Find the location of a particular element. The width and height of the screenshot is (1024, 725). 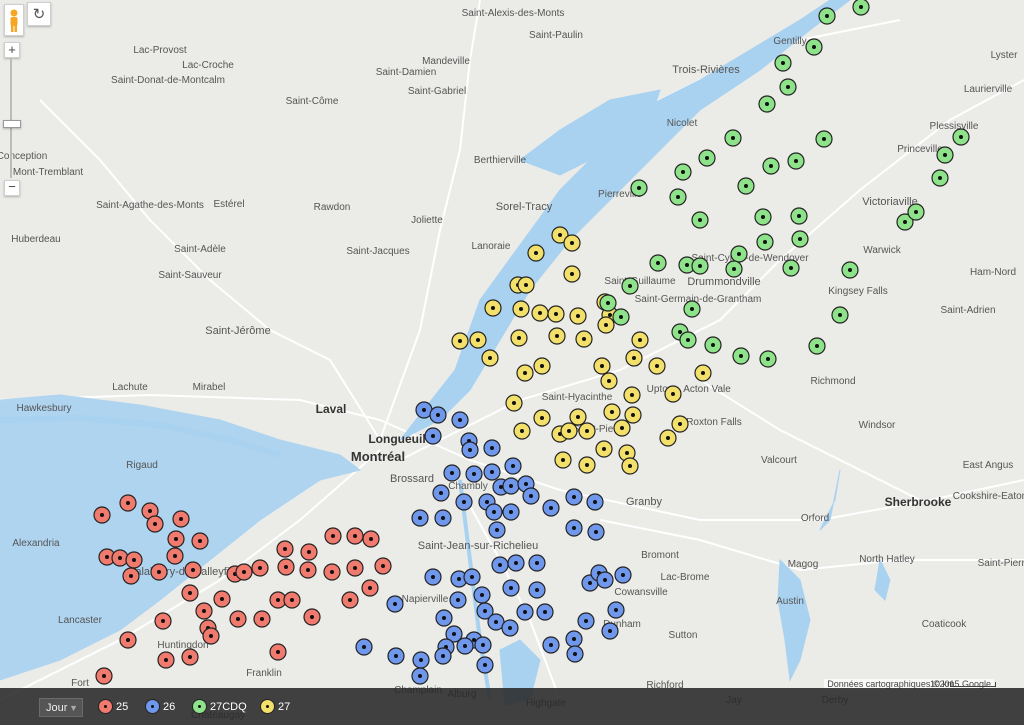

legend-item-27cdq: 27CDQ is located at coordinates (219, 706).